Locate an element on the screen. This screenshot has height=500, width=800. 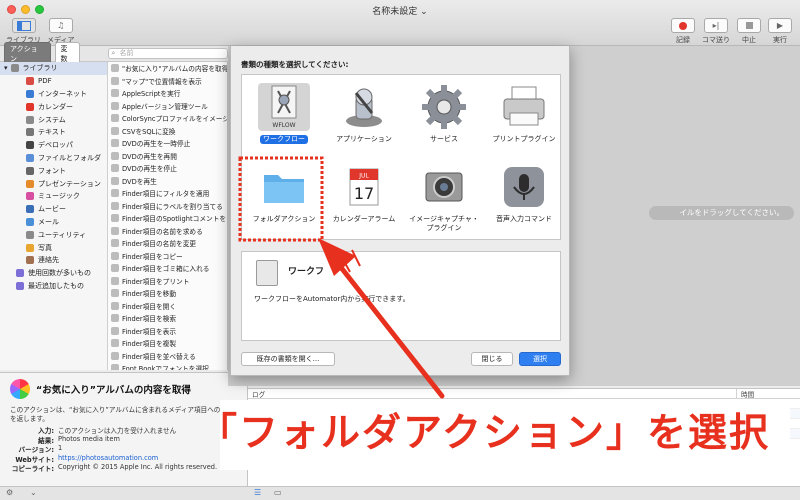
action-item: ColorSyncプロファイルをイメージに is located at coordinates (167, 118).